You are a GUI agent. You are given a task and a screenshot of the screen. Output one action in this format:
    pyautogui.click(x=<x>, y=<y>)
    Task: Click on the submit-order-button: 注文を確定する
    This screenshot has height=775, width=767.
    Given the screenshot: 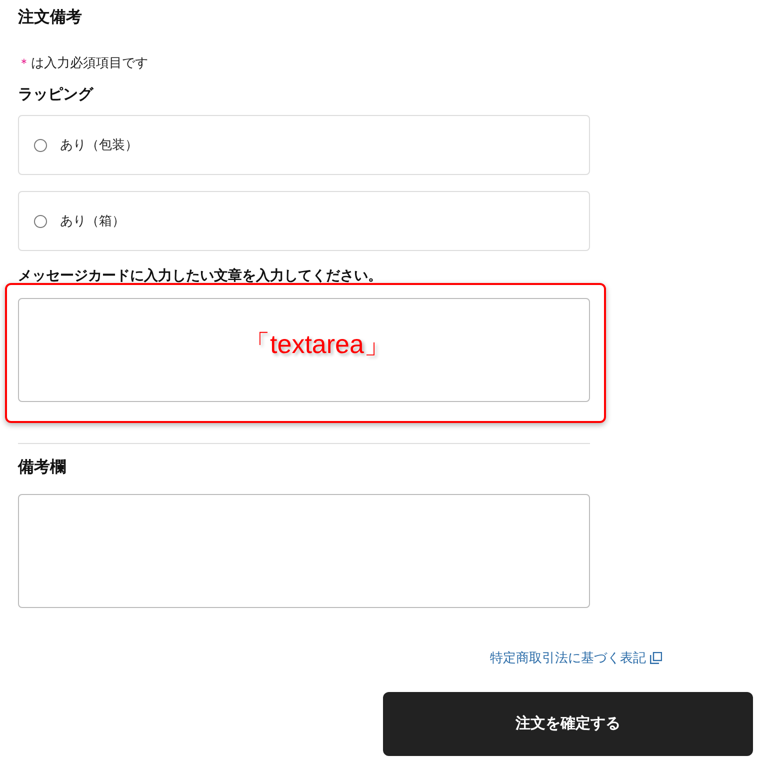 What is the action you would take?
    pyautogui.click(x=568, y=724)
    